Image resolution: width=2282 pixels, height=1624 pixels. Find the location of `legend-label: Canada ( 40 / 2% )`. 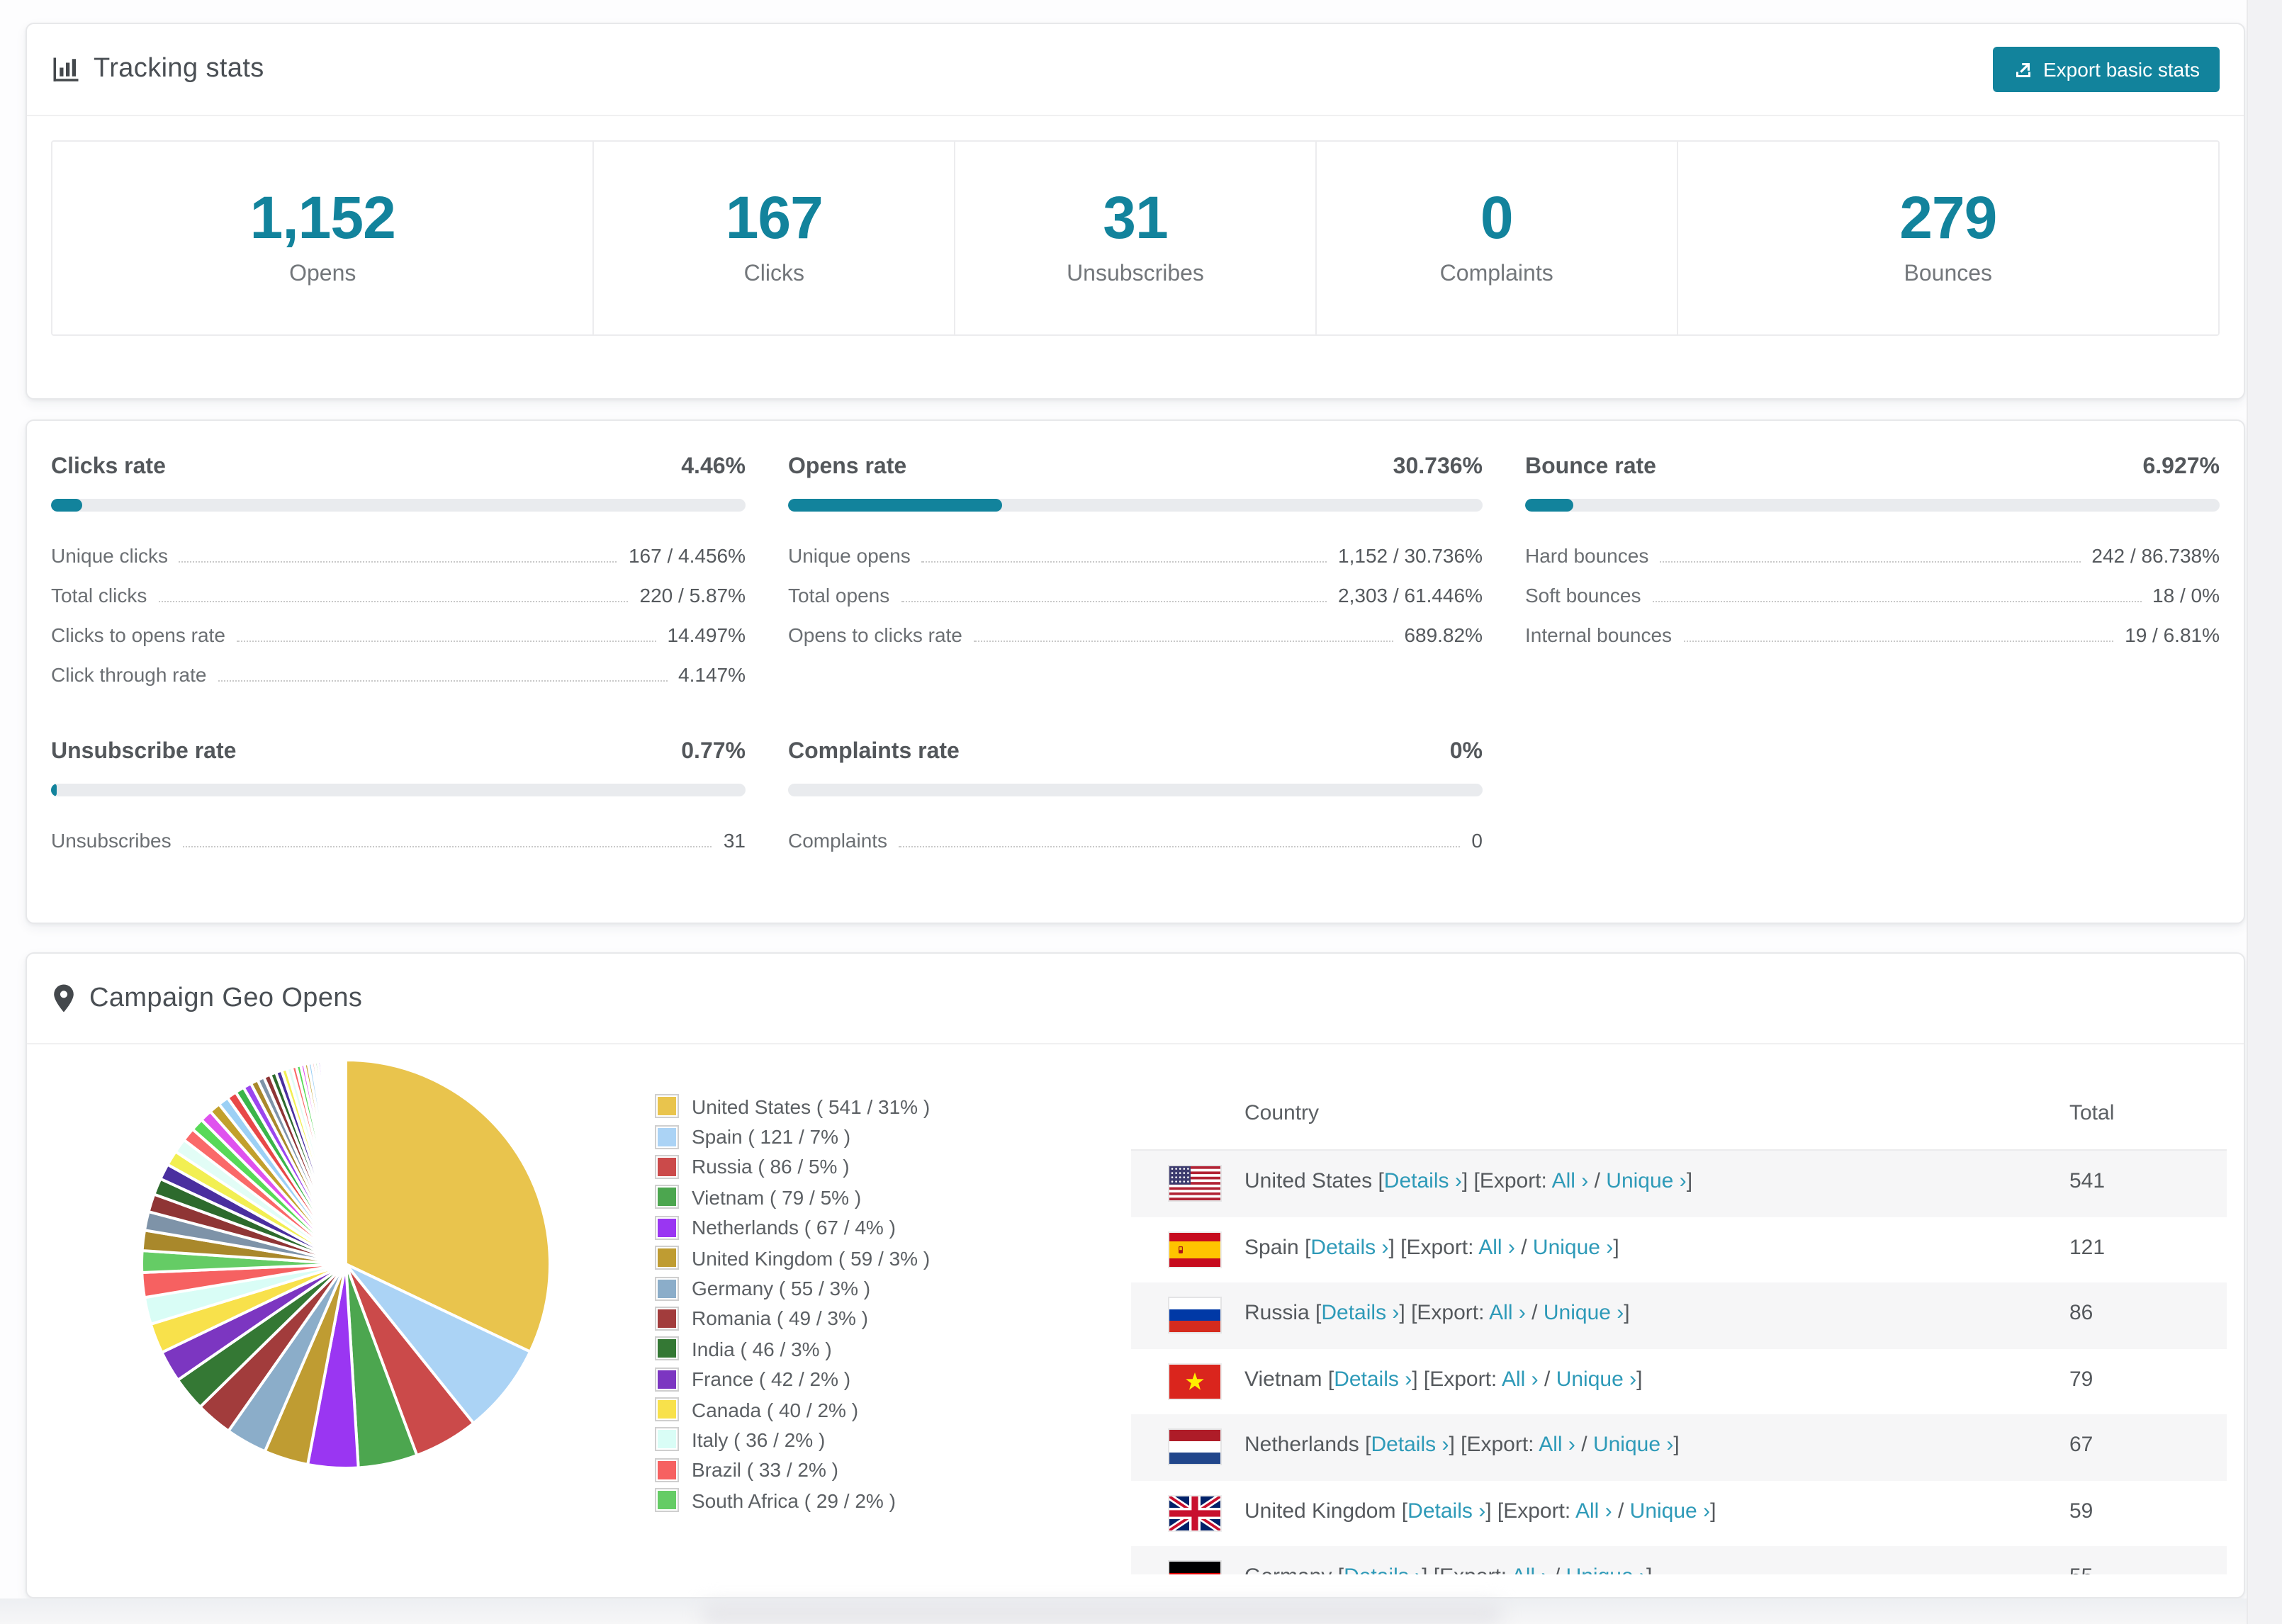

legend-label: Canada ( 40 / 2% ) is located at coordinates (776, 1410).